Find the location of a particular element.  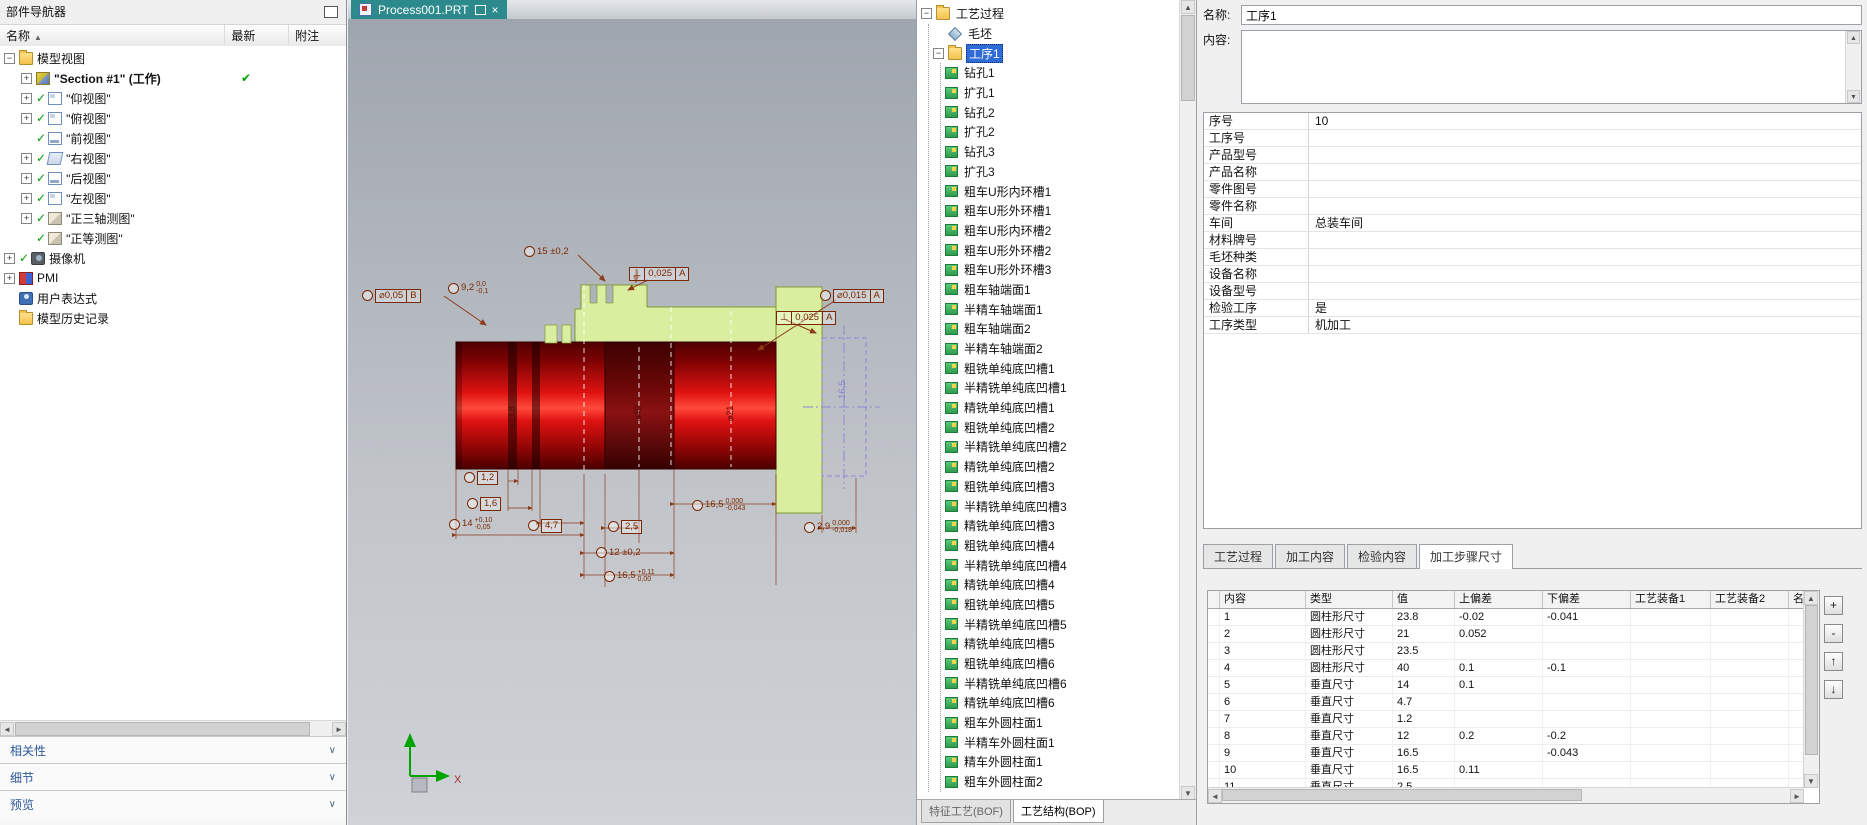

step-label: 钻孔2 is located at coordinates (979, 112).